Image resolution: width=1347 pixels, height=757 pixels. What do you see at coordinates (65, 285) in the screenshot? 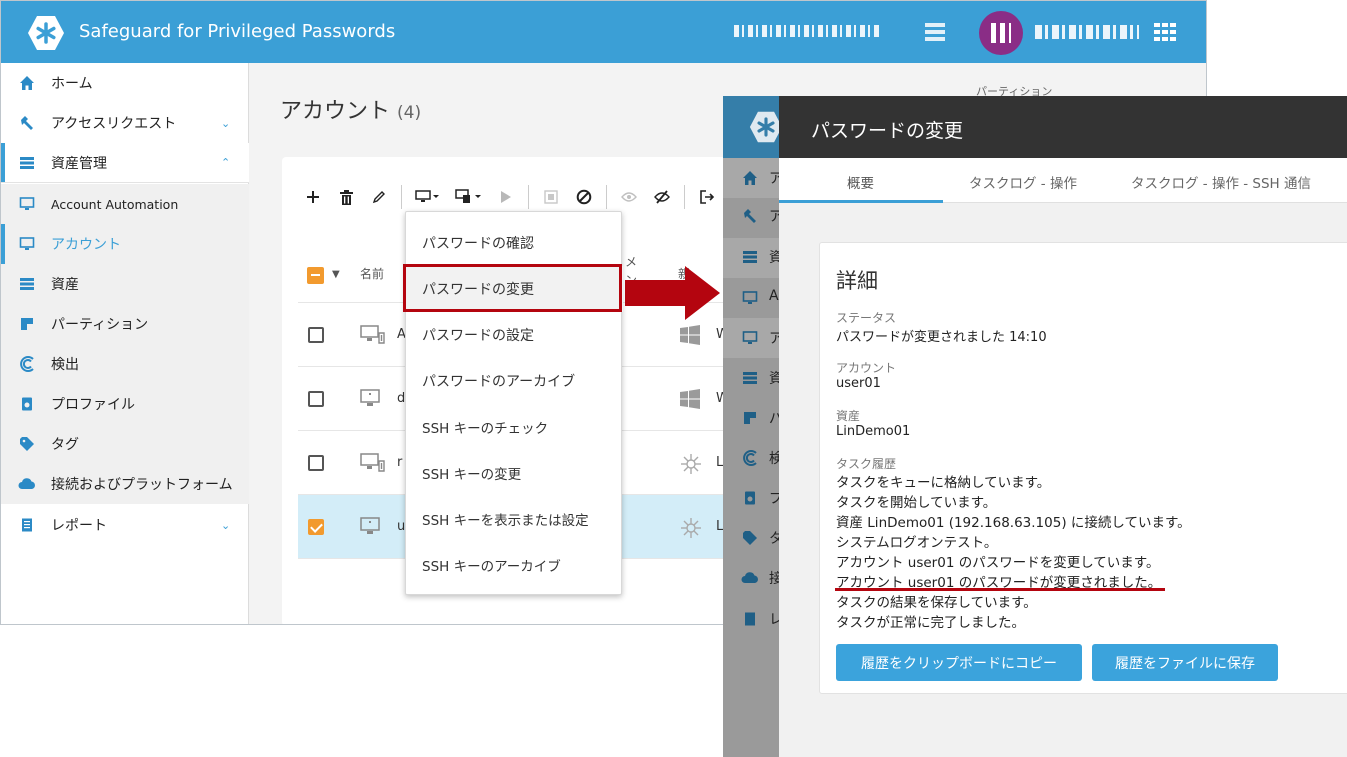
I see `sidebar-item-label: 資産` at bounding box center [65, 285].